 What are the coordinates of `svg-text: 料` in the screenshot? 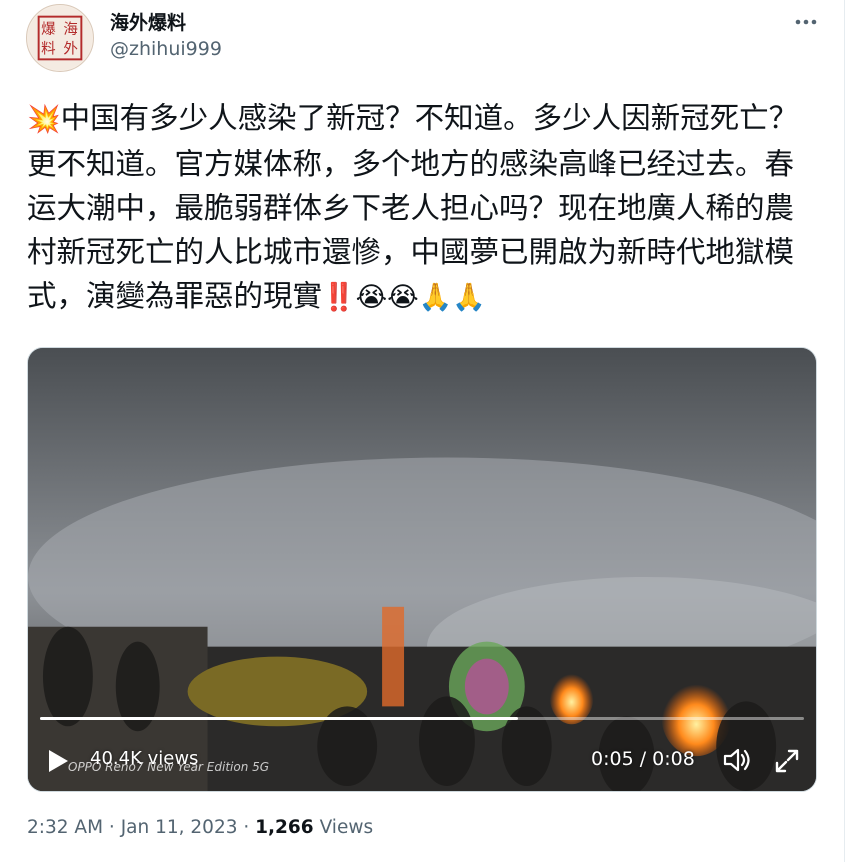 It's located at (48, 49).